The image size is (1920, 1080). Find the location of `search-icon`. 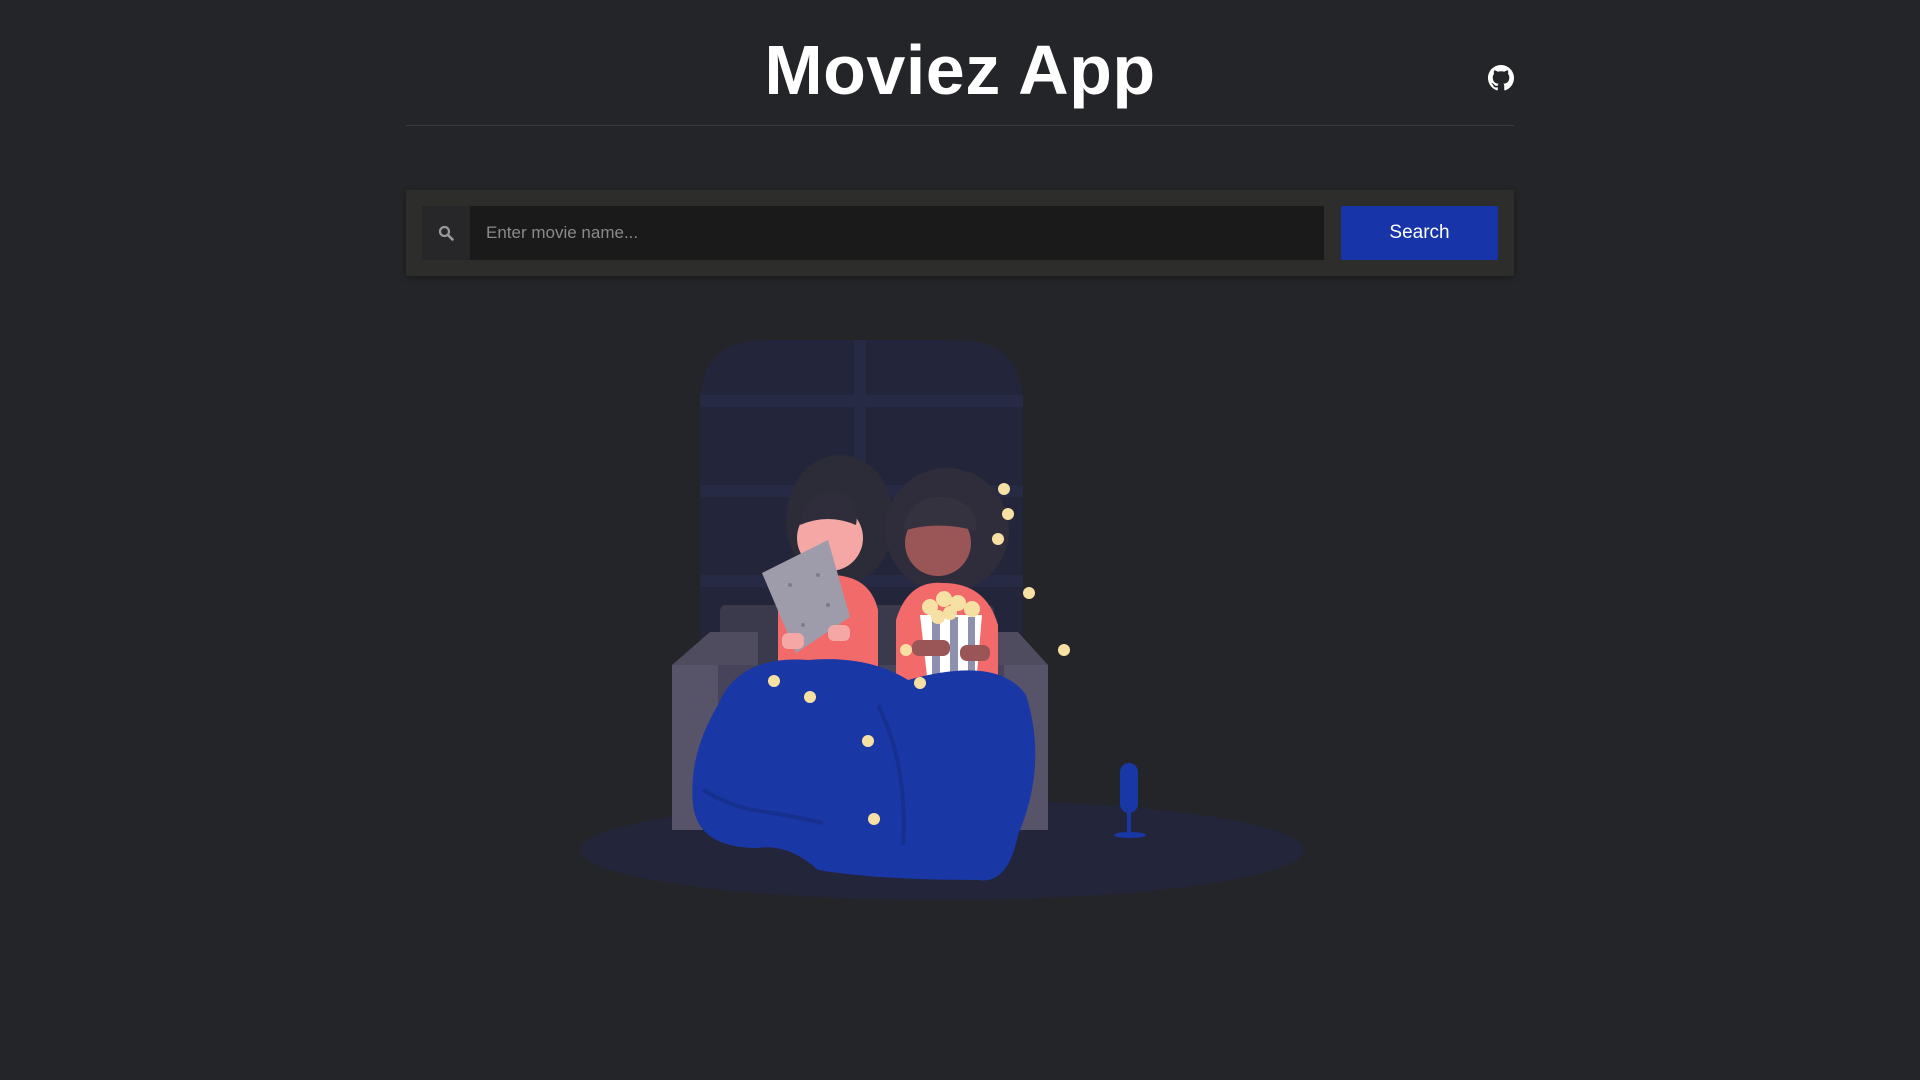

search-icon is located at coordinates (446, 233).